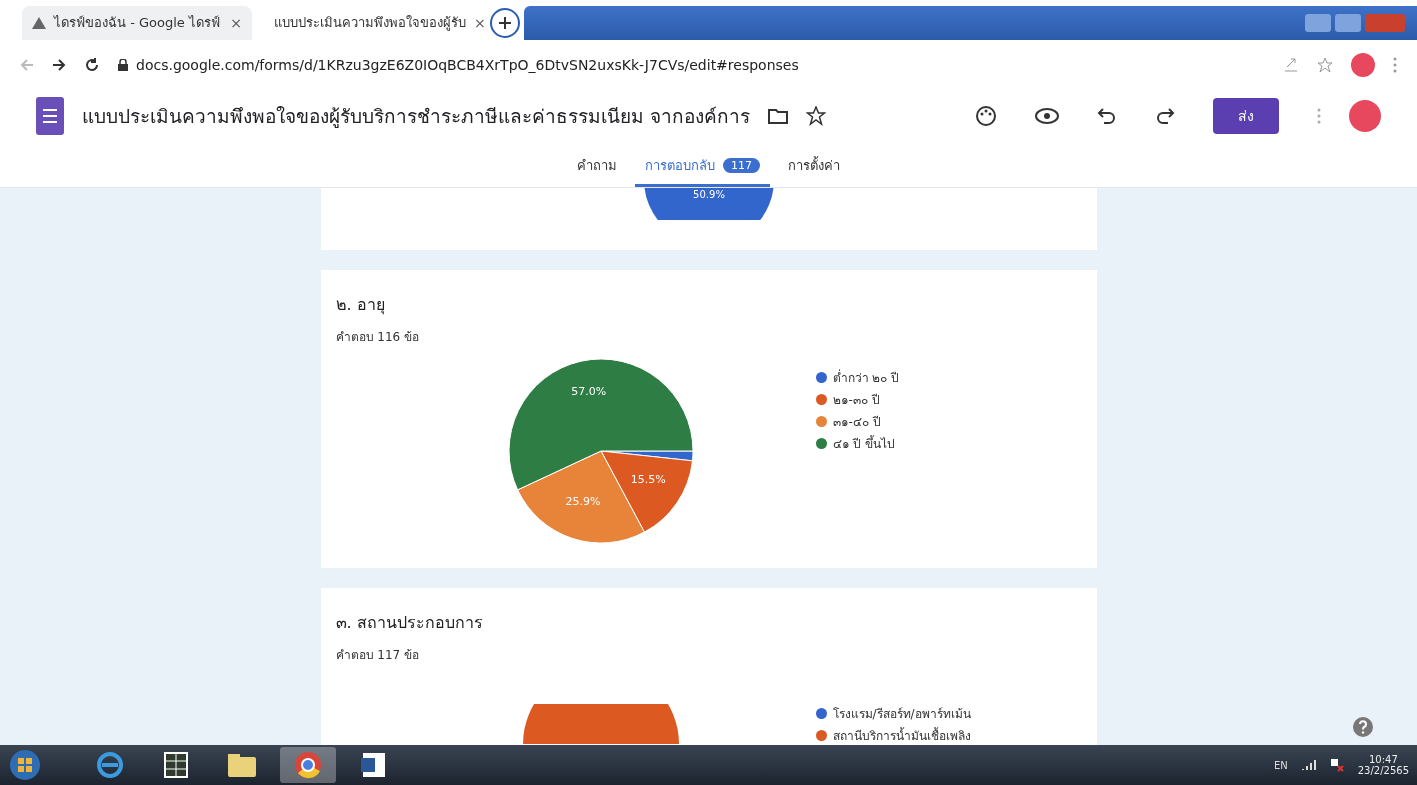 The image size is (1417, 785). What do you see at coordinates (708, 204) in the screenshot?
I see `pie-chart-drawing: 50.9%` at bounding box center [708, 204].